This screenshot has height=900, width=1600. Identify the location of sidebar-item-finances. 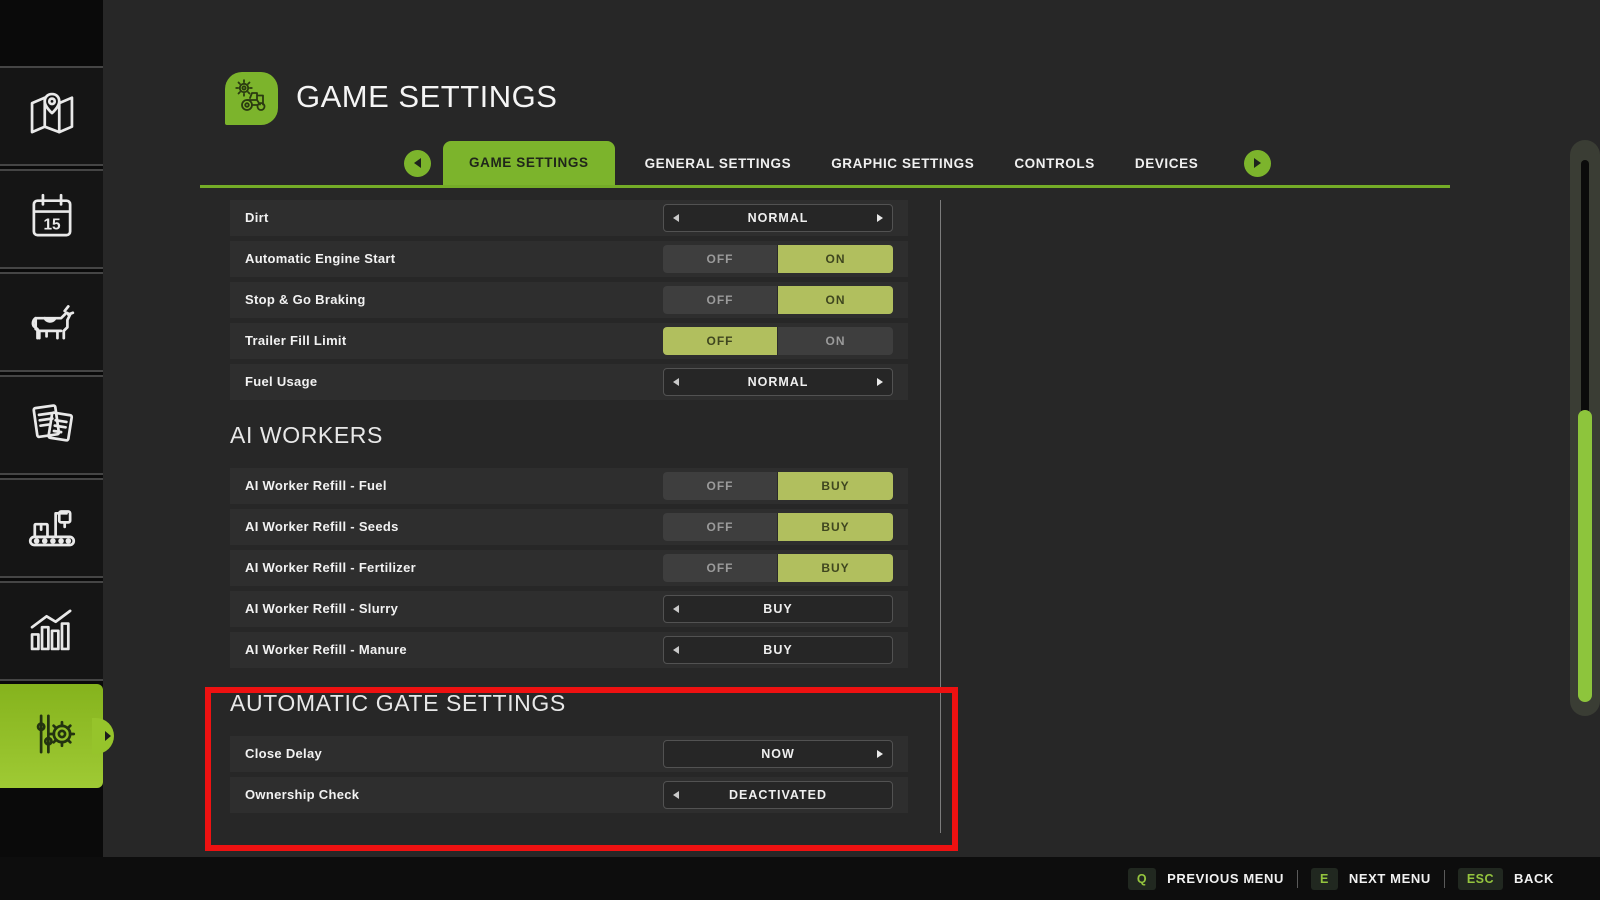
(51, 425).